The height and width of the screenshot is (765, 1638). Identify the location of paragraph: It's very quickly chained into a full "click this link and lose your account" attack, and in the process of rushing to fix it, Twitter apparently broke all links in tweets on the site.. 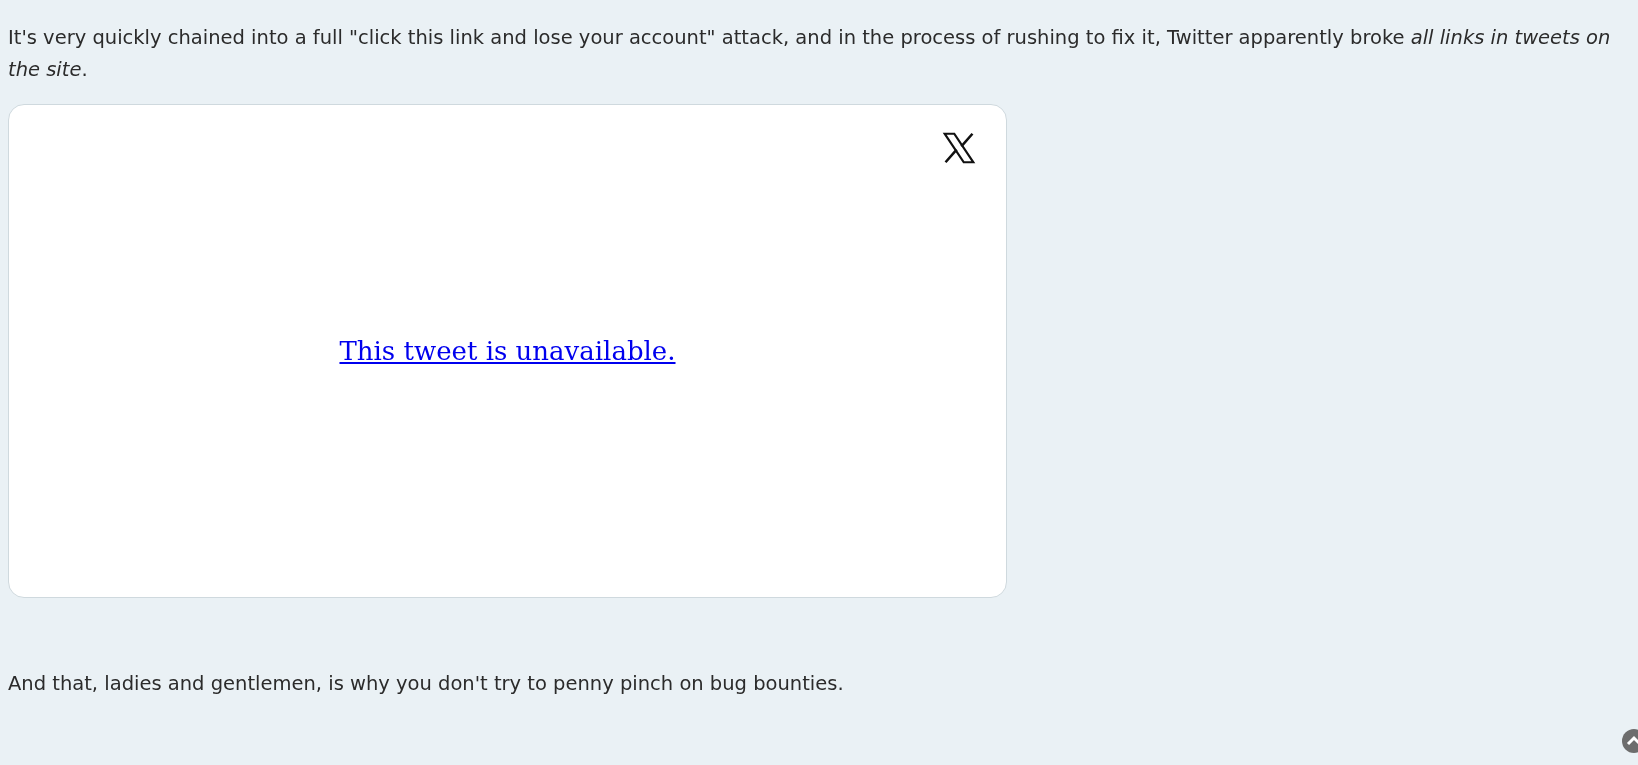
(810, 54).